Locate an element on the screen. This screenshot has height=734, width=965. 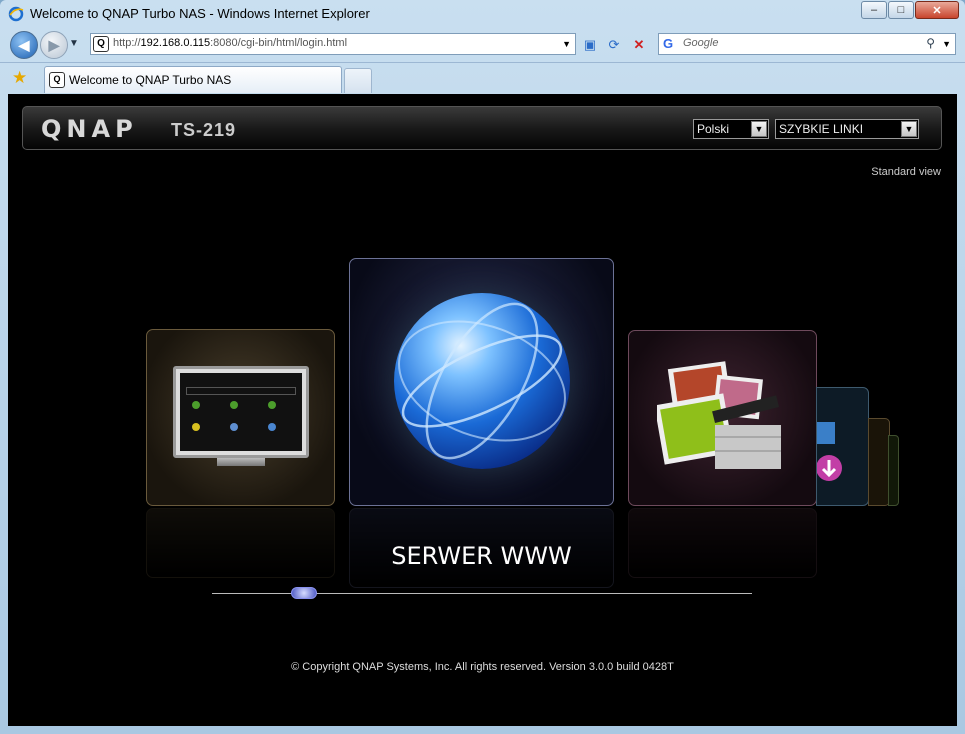
address-dropdown-icon: ▼ is located at coordinates (566, 44).